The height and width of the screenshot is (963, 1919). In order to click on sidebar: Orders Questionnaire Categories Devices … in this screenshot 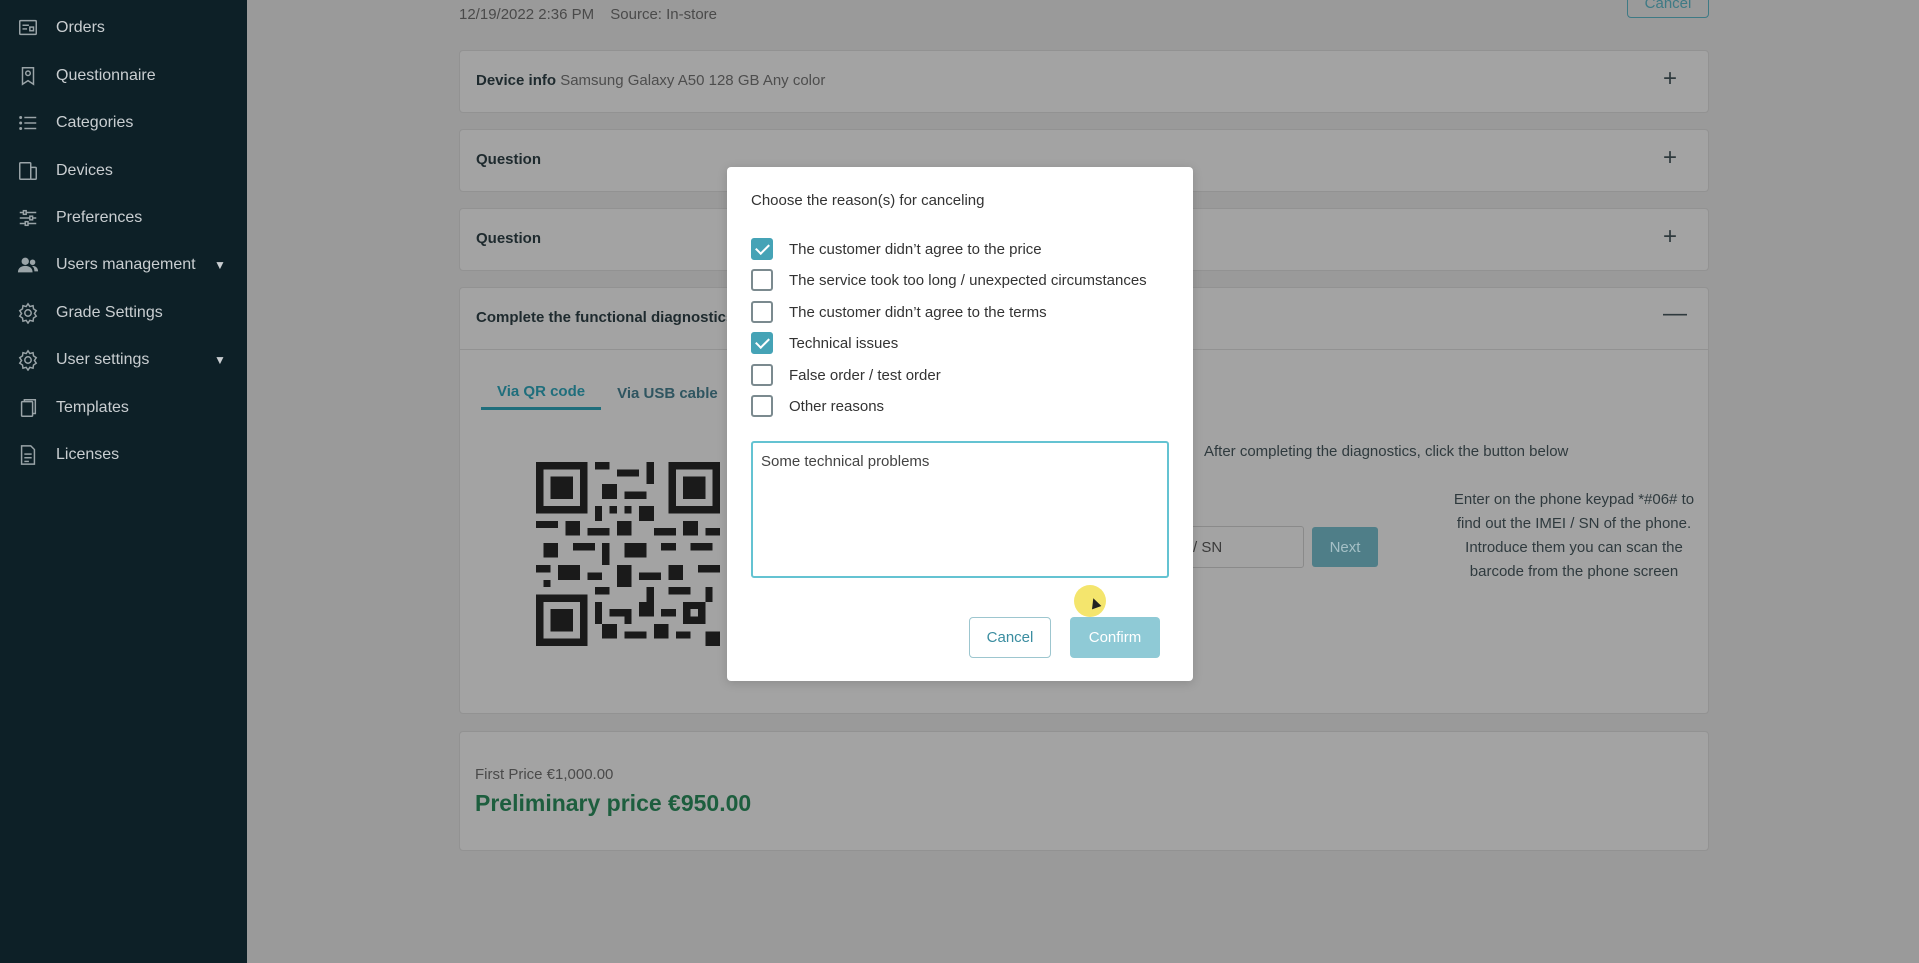, I will do `click(123, 481)`.